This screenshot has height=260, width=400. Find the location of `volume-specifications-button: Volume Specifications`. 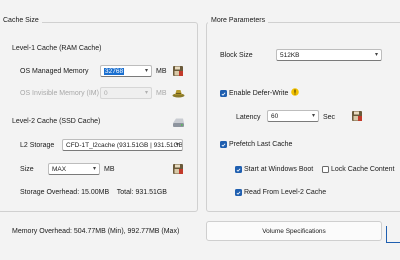

volume-specifications-button: Volume Specifications is located at coordinates (294, 231).